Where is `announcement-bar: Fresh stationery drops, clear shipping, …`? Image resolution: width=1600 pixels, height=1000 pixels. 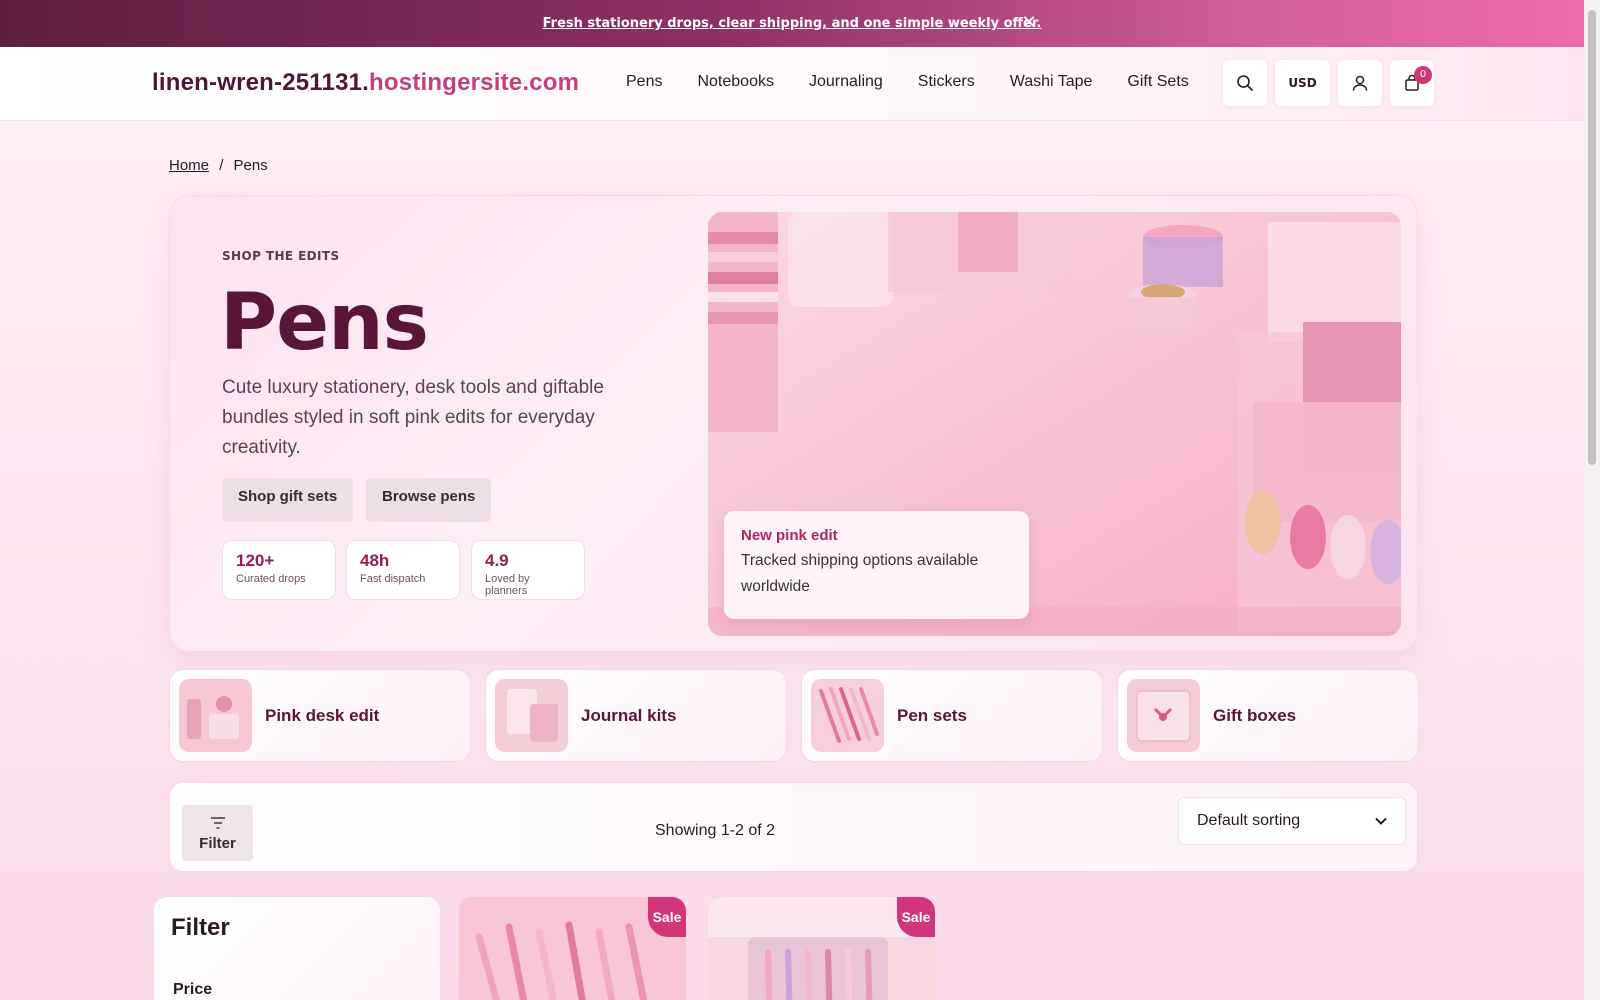 announcement-bar: Fresh stationery drops, clear shipping, … is located at coordinates (792, 23).